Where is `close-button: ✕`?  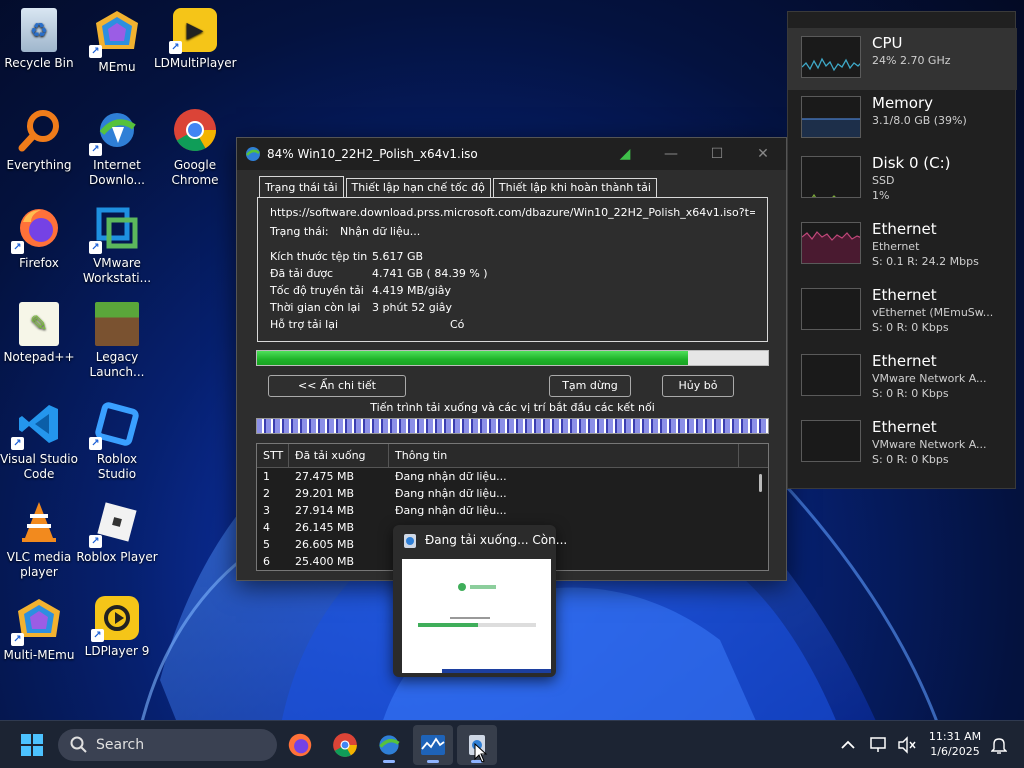
close-button: ✕ is located at coordinates (763, 154).